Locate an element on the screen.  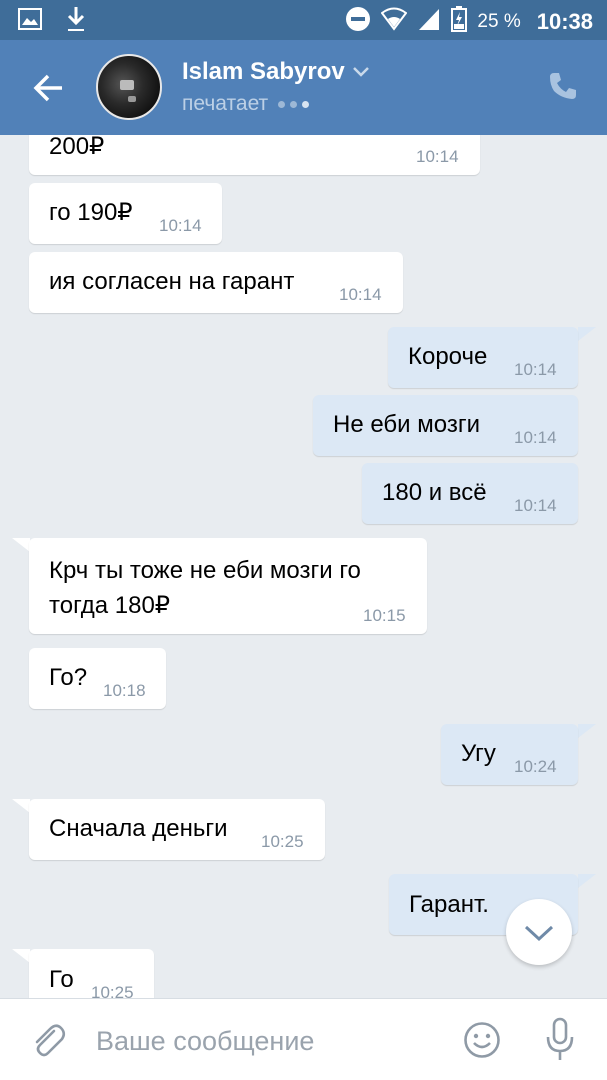
image-icon is located at coordinates (30, 21).